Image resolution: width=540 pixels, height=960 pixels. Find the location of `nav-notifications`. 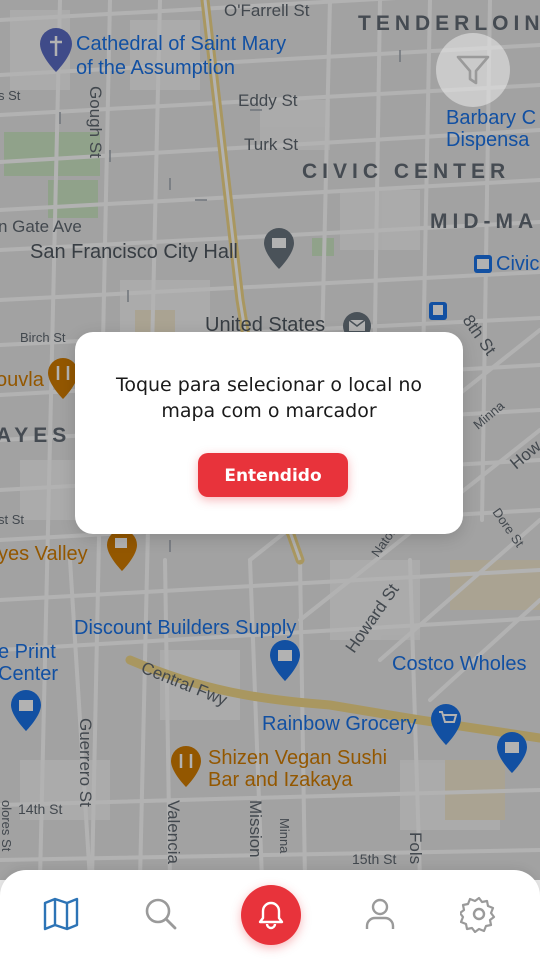

nav-notifications is located at coordinates (271, 915).